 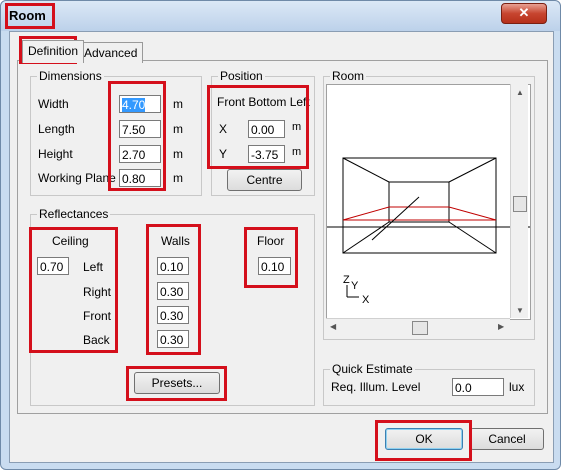 What do you see at coordinates (223, 154) in the screenshot?
I see `y-label: Y` at bounding box center [223, 154].